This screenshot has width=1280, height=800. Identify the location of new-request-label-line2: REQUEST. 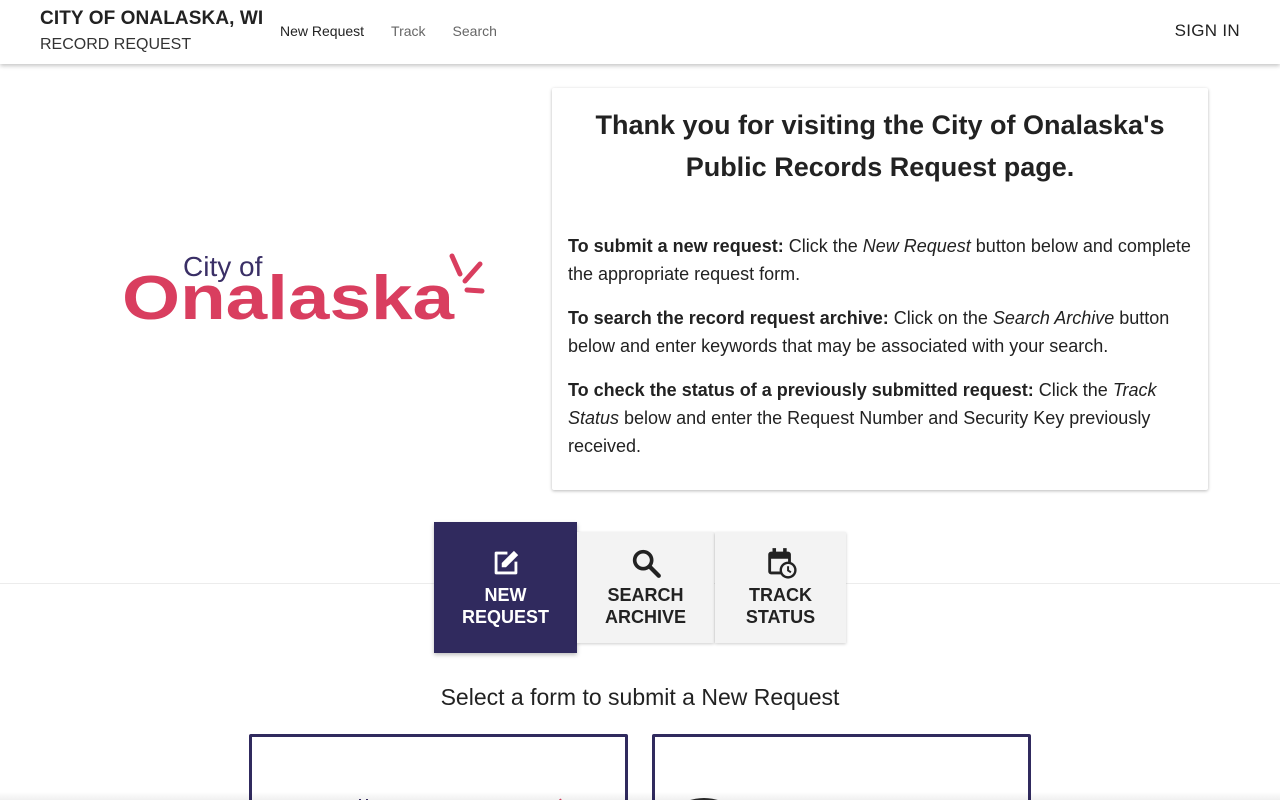
(505, 617).